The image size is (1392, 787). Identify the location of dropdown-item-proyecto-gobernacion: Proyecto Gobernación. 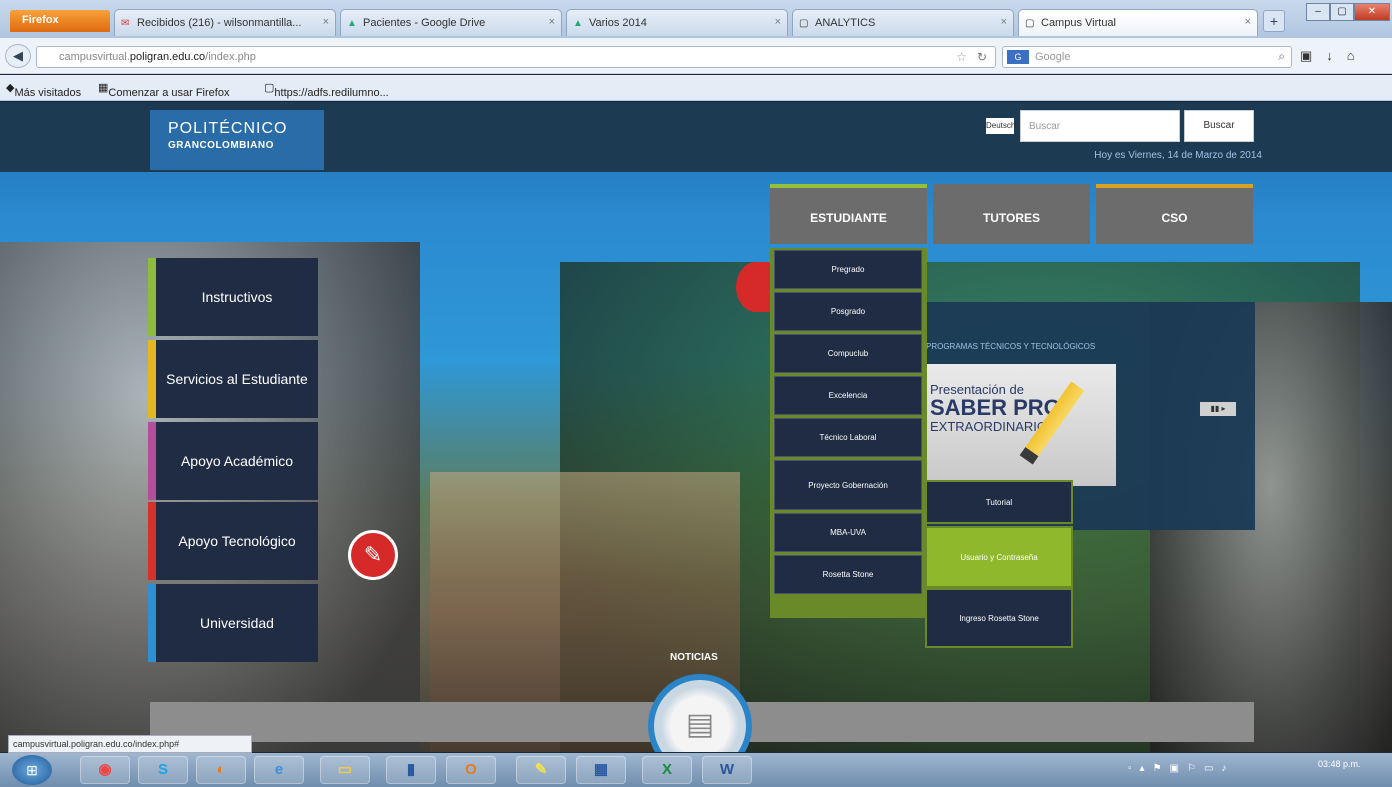
(848, 485).